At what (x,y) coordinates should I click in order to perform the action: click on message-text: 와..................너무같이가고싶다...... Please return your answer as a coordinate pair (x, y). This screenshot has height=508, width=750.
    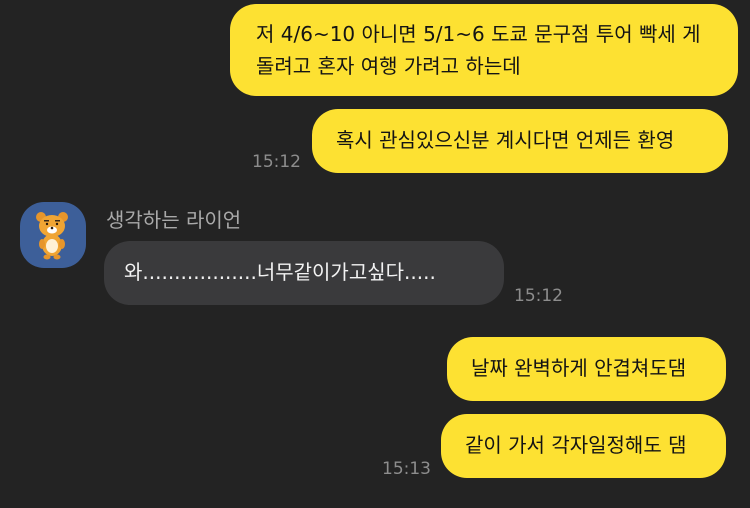
    Looking at the image, I should click on (280, 272).